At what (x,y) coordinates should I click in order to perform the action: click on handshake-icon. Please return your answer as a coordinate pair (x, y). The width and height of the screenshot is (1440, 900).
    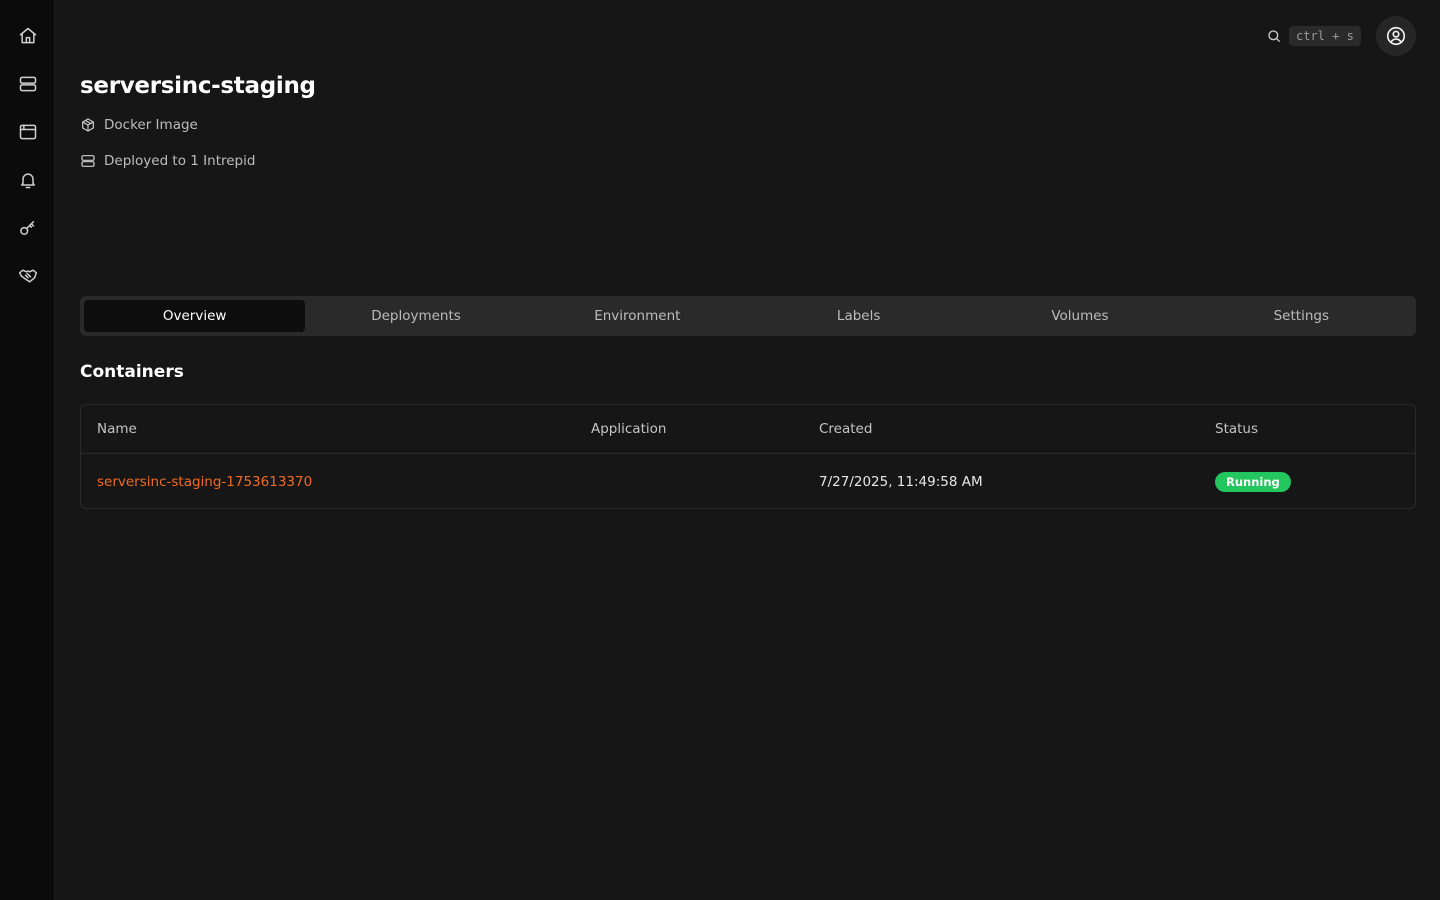
    Looking at the image, I should click on (28, 276).